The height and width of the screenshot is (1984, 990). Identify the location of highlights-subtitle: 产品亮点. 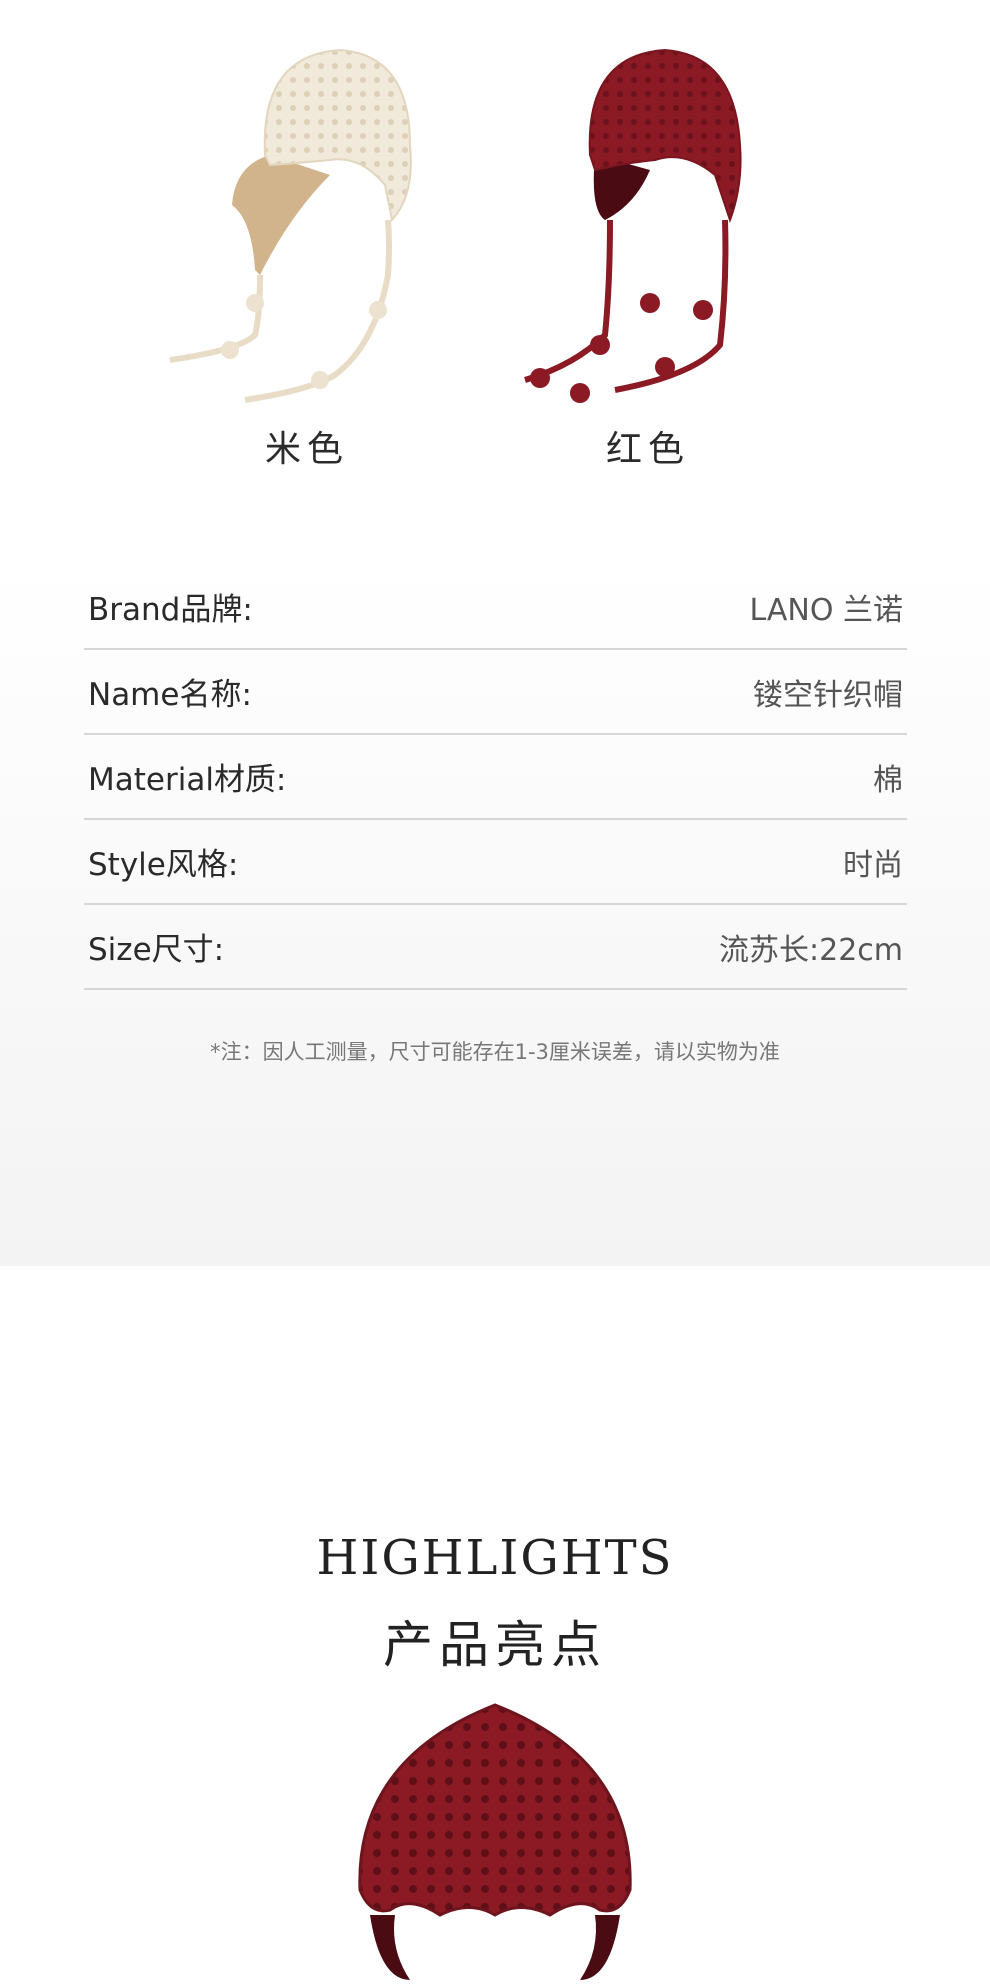
(495, 1645).